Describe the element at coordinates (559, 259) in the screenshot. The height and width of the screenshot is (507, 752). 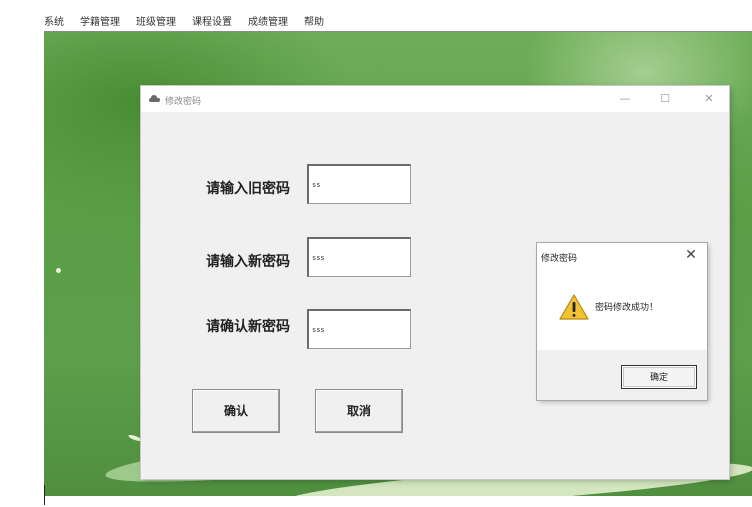
I see `message-box-title: 修改密码` at that location.